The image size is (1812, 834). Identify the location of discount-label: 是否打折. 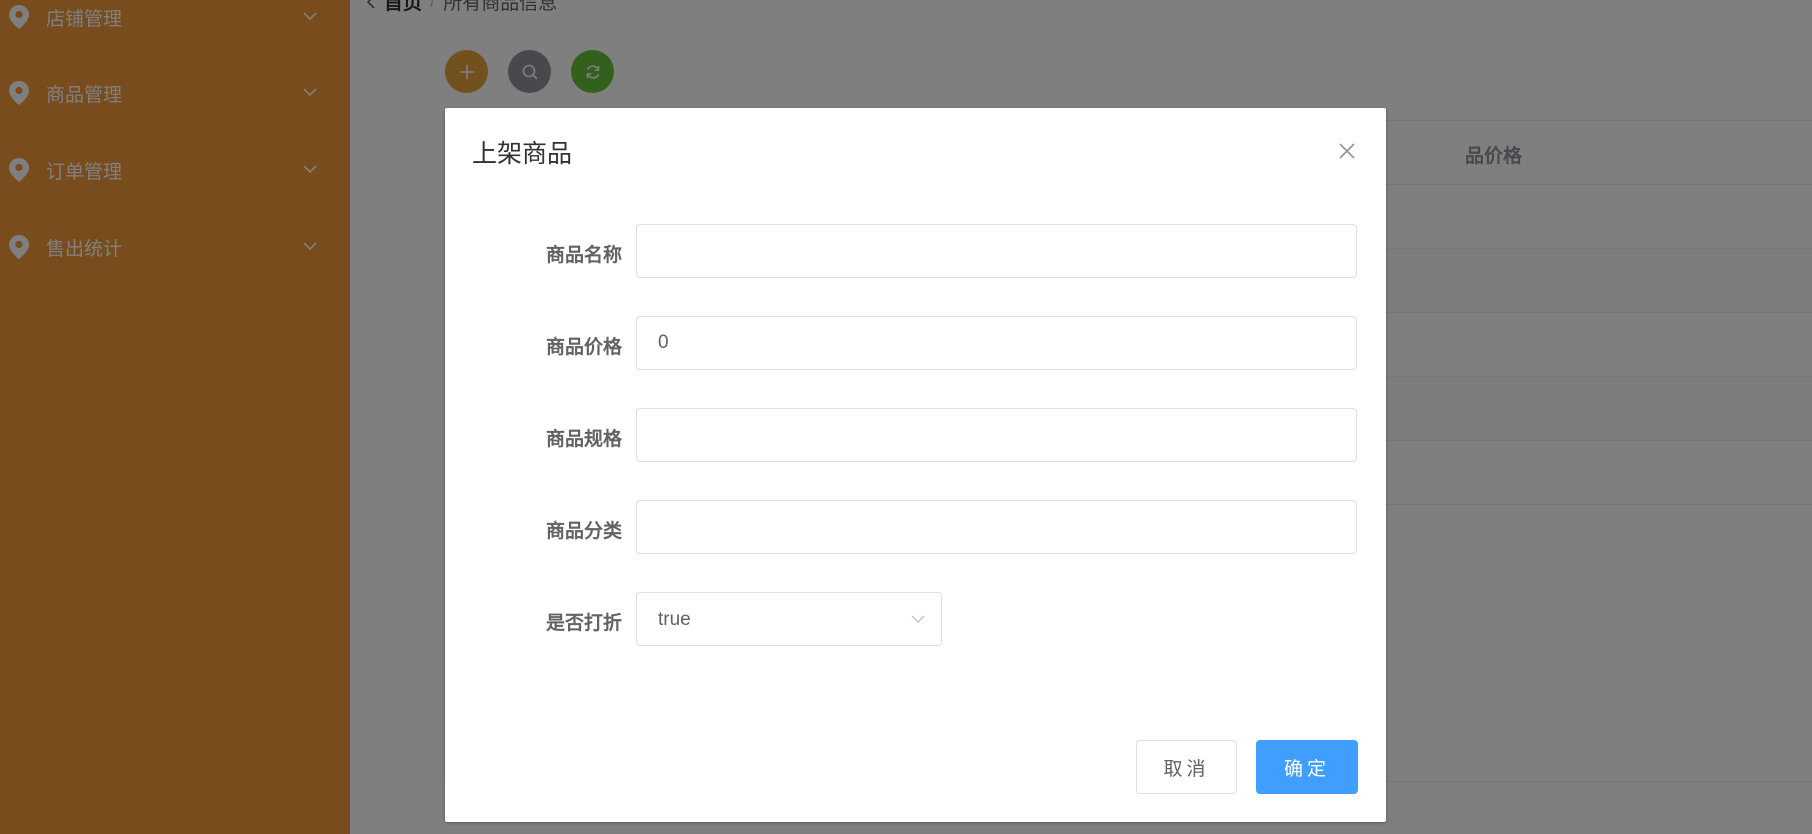
(583, 623).